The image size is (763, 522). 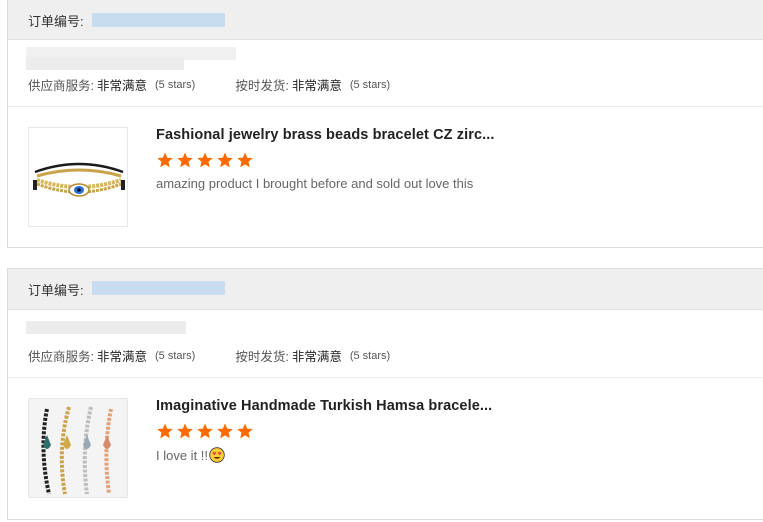 What do you see at coordinates (324, 455) in the screenshot?
I see `review-text: I love it !!` at bounding box center [324, 455].